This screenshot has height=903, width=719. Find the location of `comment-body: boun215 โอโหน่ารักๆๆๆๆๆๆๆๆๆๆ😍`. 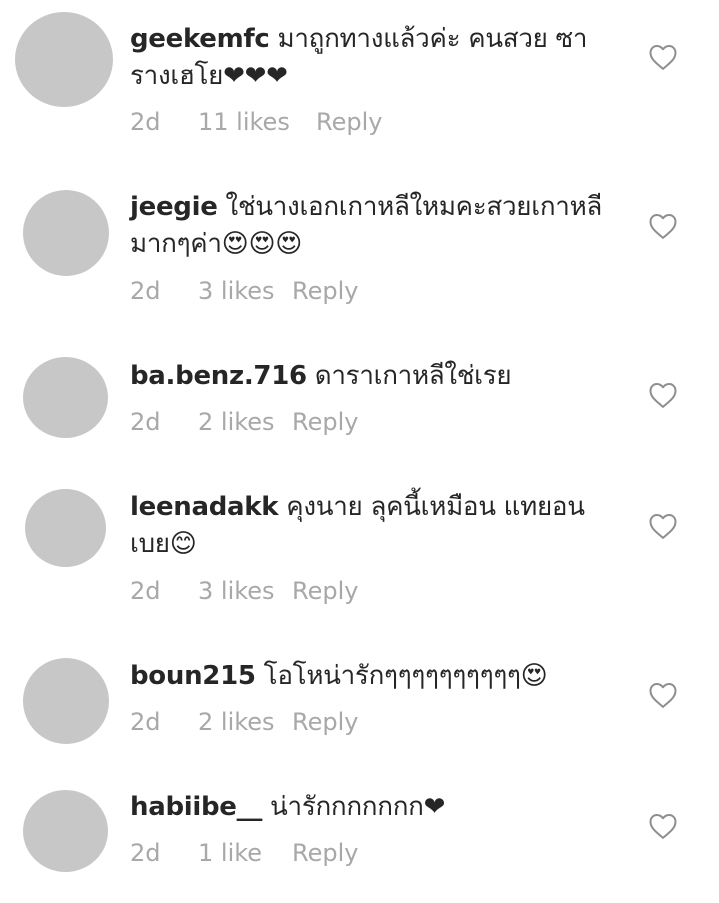

comment-body: boun215 โอโหน่ารักๆๆๆๆๆๆๆๆๆๆ😍 is located at coordinates (375, 676).